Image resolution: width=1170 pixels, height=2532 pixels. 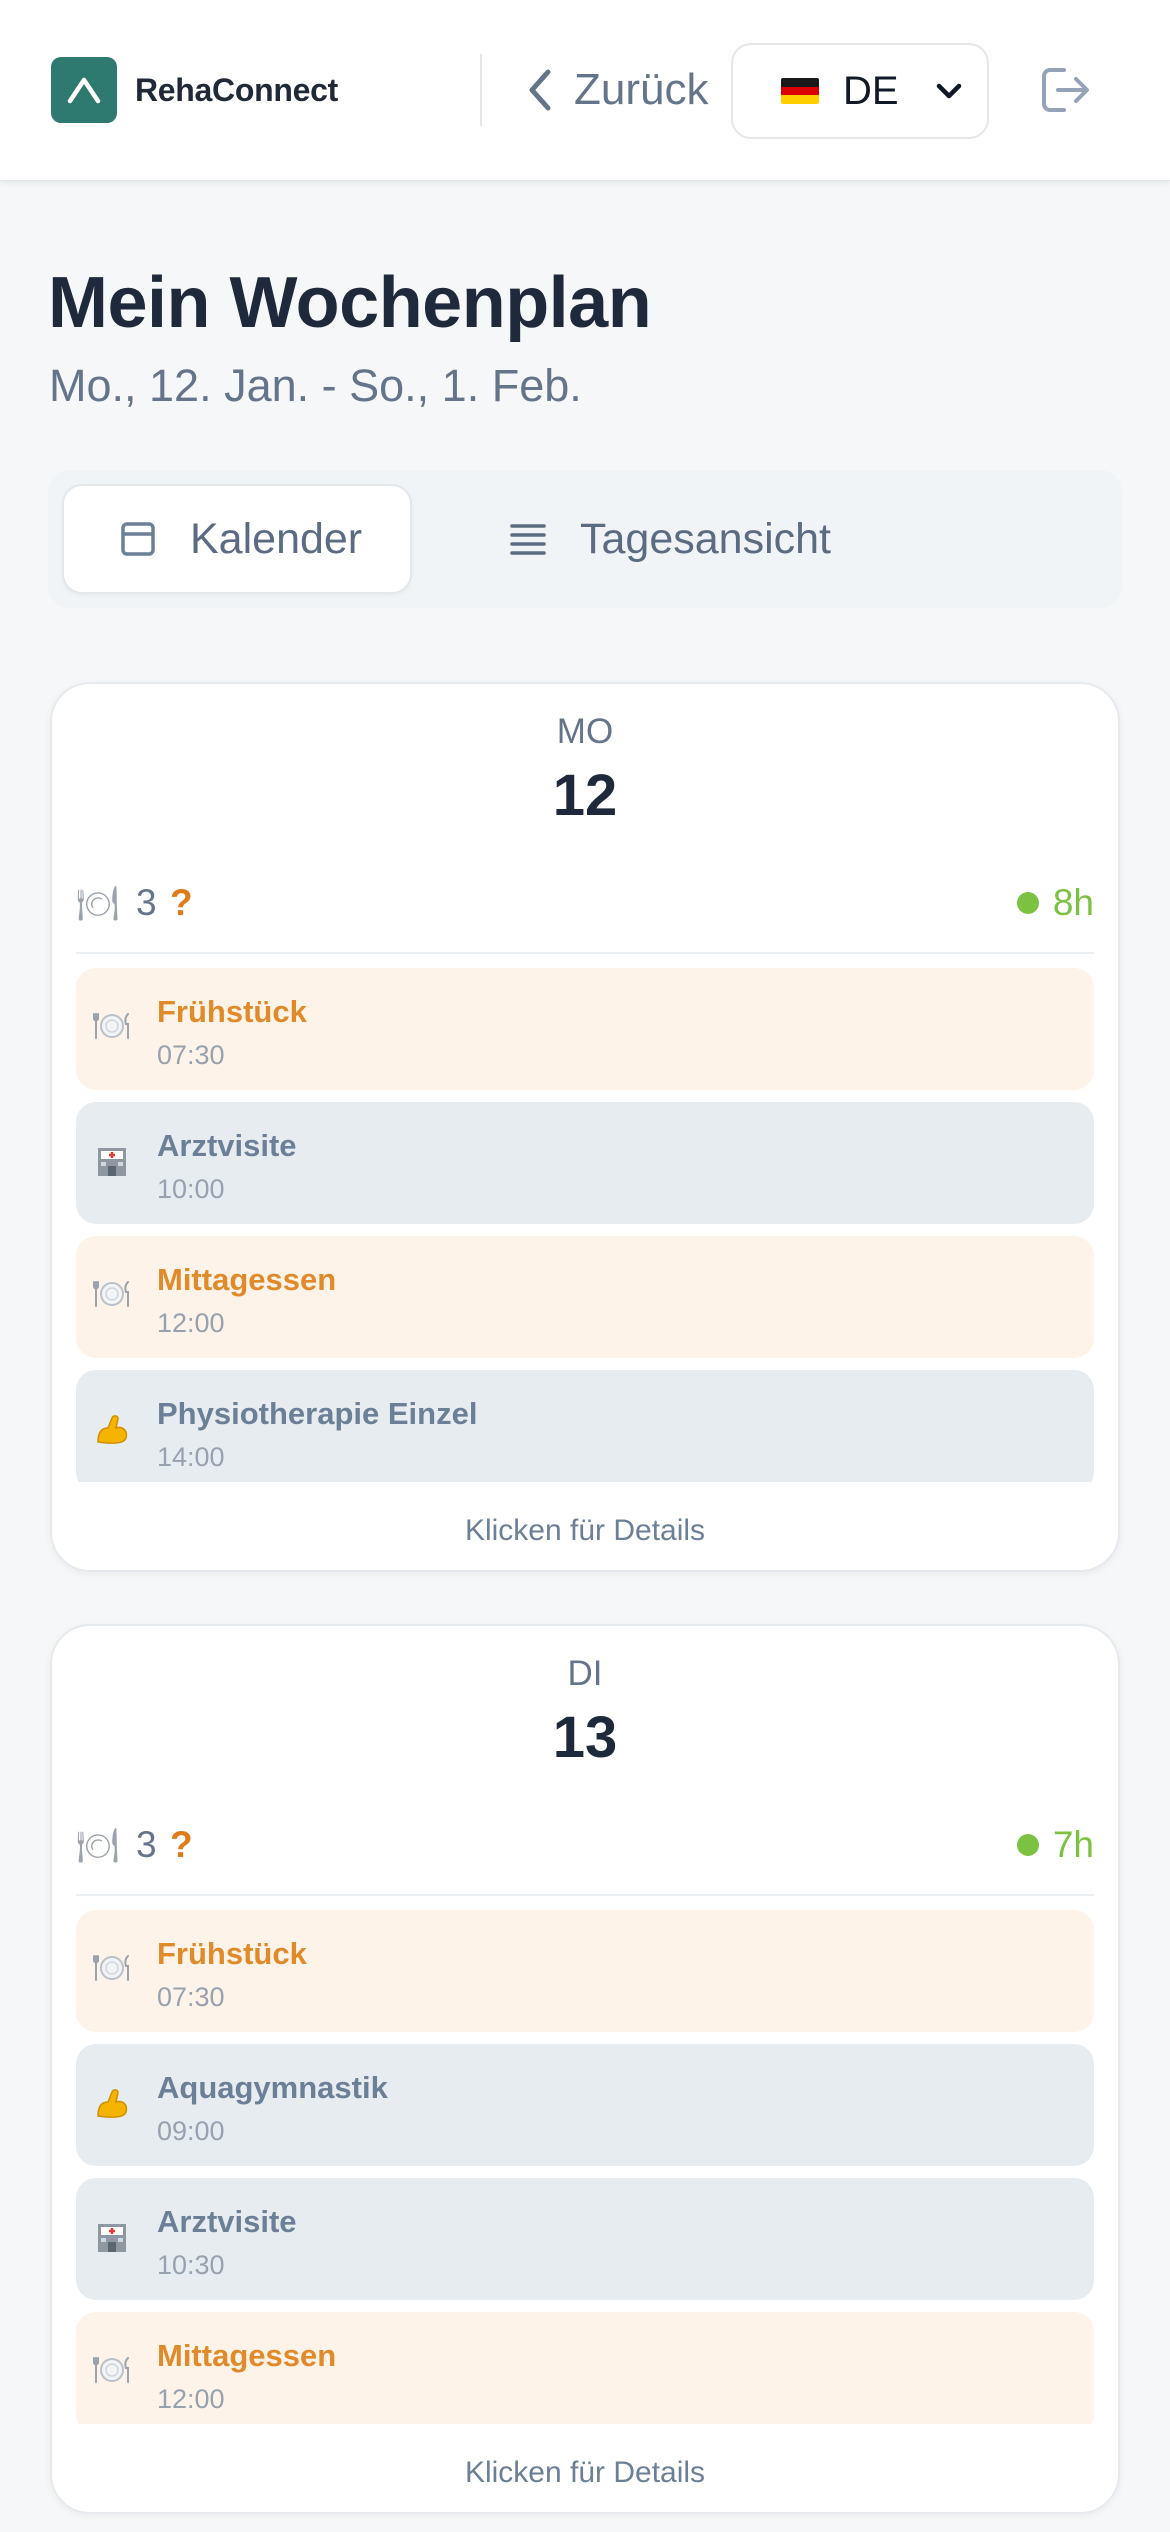 What do you see at coordinates (585, 2239) in the screenshot?
I see `event-item: Arztvisite 10:30` at bounding box center [585, 2239].